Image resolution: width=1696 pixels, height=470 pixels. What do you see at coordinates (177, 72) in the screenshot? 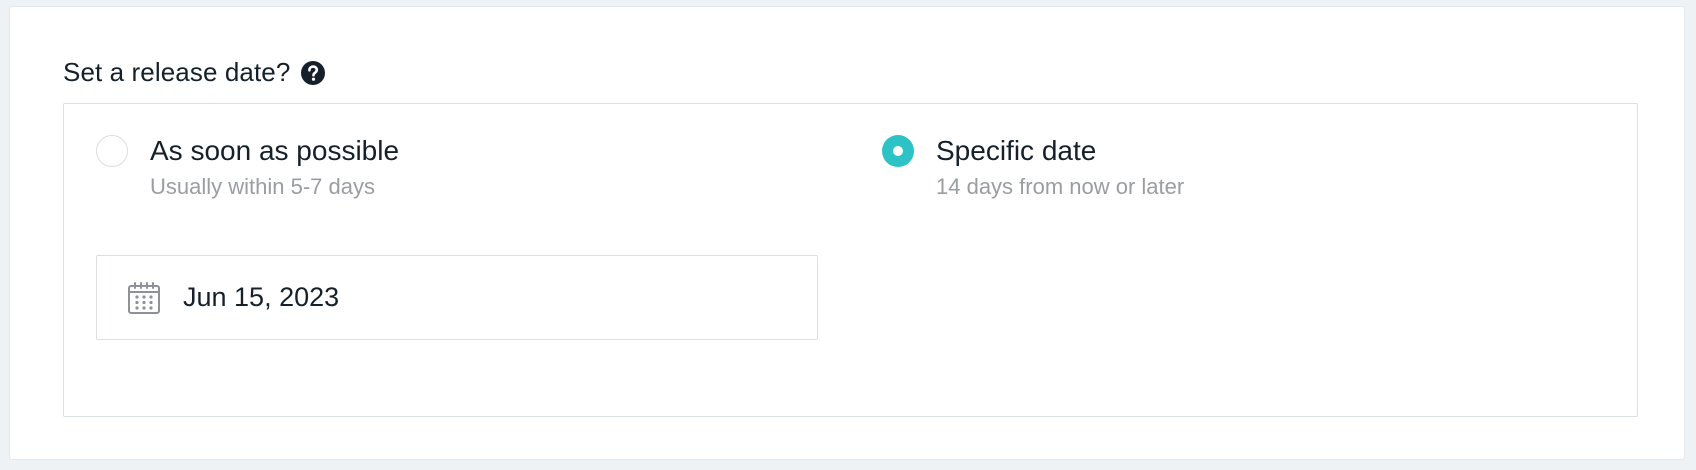
I see `release-date-title: Set a release date?` at bounding box center [177, 72].